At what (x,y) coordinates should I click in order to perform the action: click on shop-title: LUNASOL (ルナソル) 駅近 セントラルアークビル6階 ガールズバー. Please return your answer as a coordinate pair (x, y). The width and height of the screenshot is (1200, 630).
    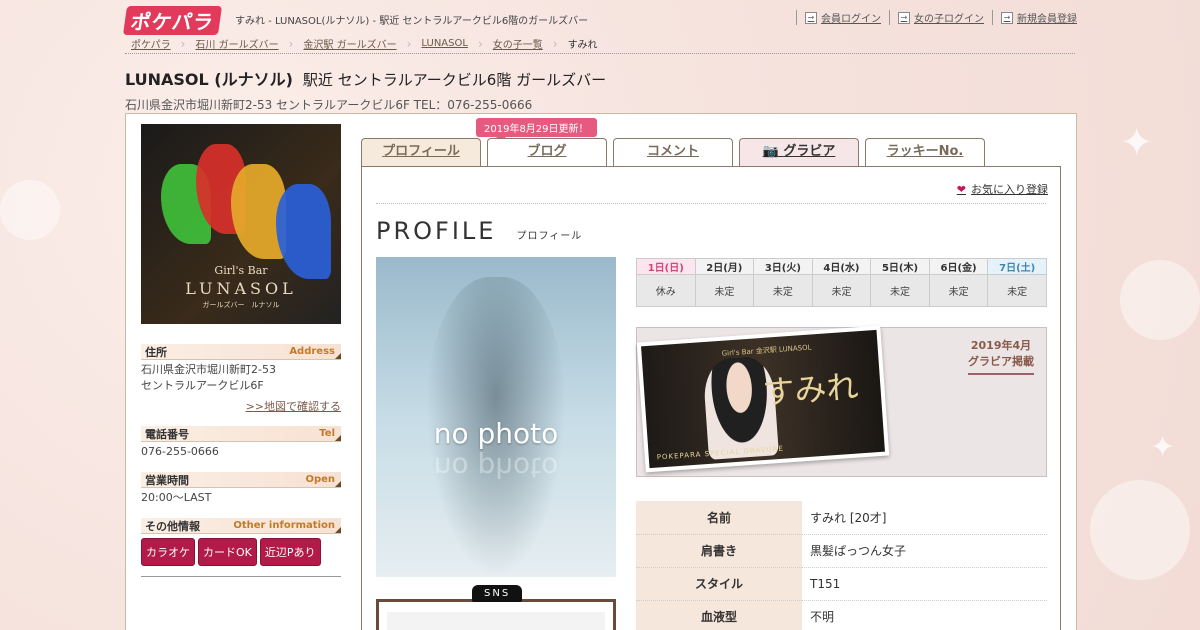
    Looking at the image, I should click on (600, 78).